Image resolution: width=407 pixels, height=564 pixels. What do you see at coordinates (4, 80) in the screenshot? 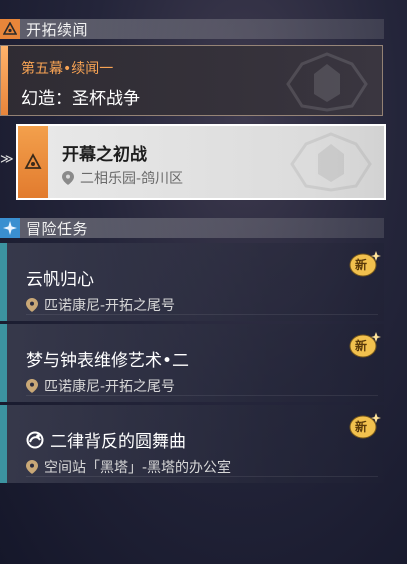
I see `card-stripe` at bounding box center [4, 80].